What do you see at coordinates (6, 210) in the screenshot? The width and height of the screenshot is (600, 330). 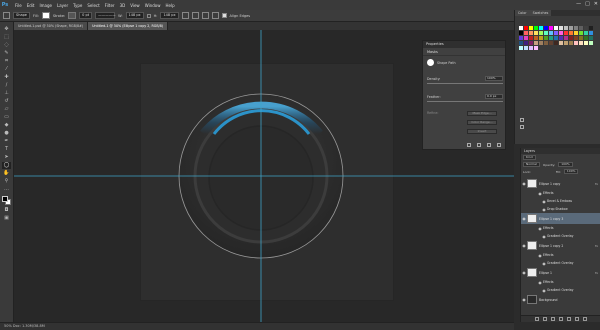 I see `quick-mask-icon: ◘` at bounding box center [6, 210].